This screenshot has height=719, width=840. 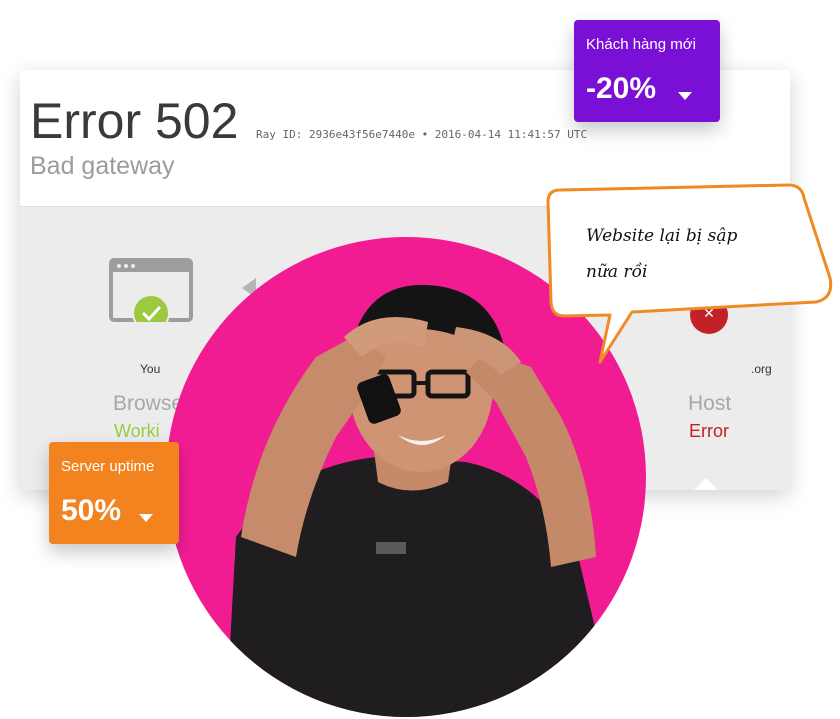 I want to click on speech-line-2: nữa rồi, so click(x=617, y=272).